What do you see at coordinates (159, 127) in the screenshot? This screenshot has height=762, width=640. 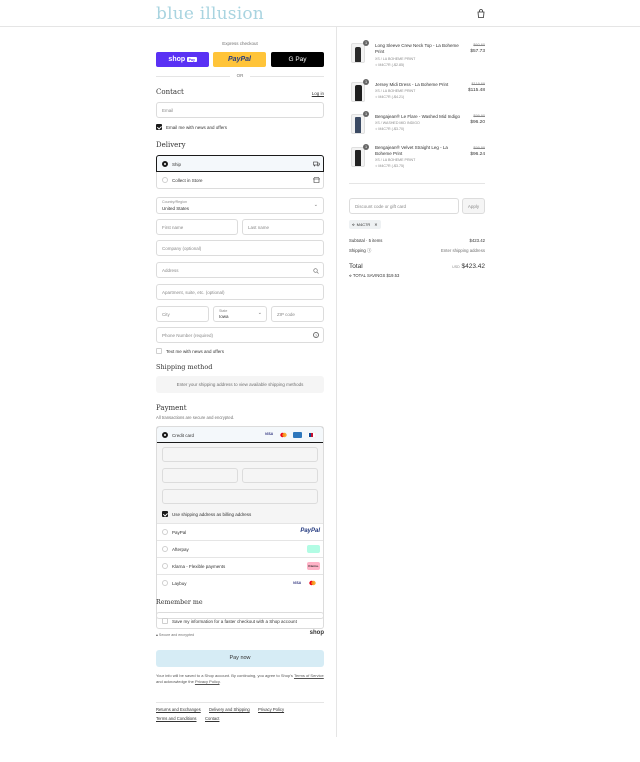 I see `newsletter-checkbox` at bounding box center [159, 127].